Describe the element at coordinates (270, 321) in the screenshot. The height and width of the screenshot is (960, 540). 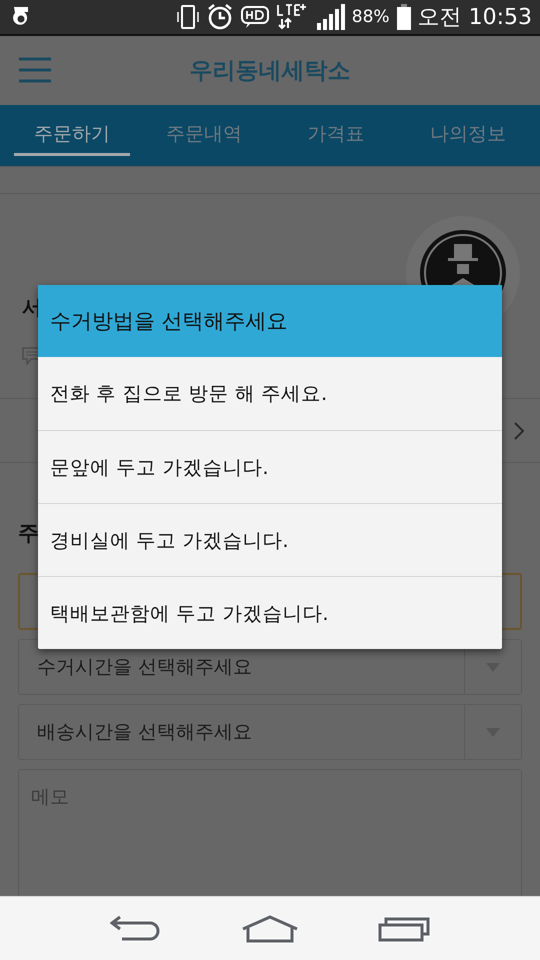
I see `dialog-title: 수거방법을 선택해주세요` at that location.